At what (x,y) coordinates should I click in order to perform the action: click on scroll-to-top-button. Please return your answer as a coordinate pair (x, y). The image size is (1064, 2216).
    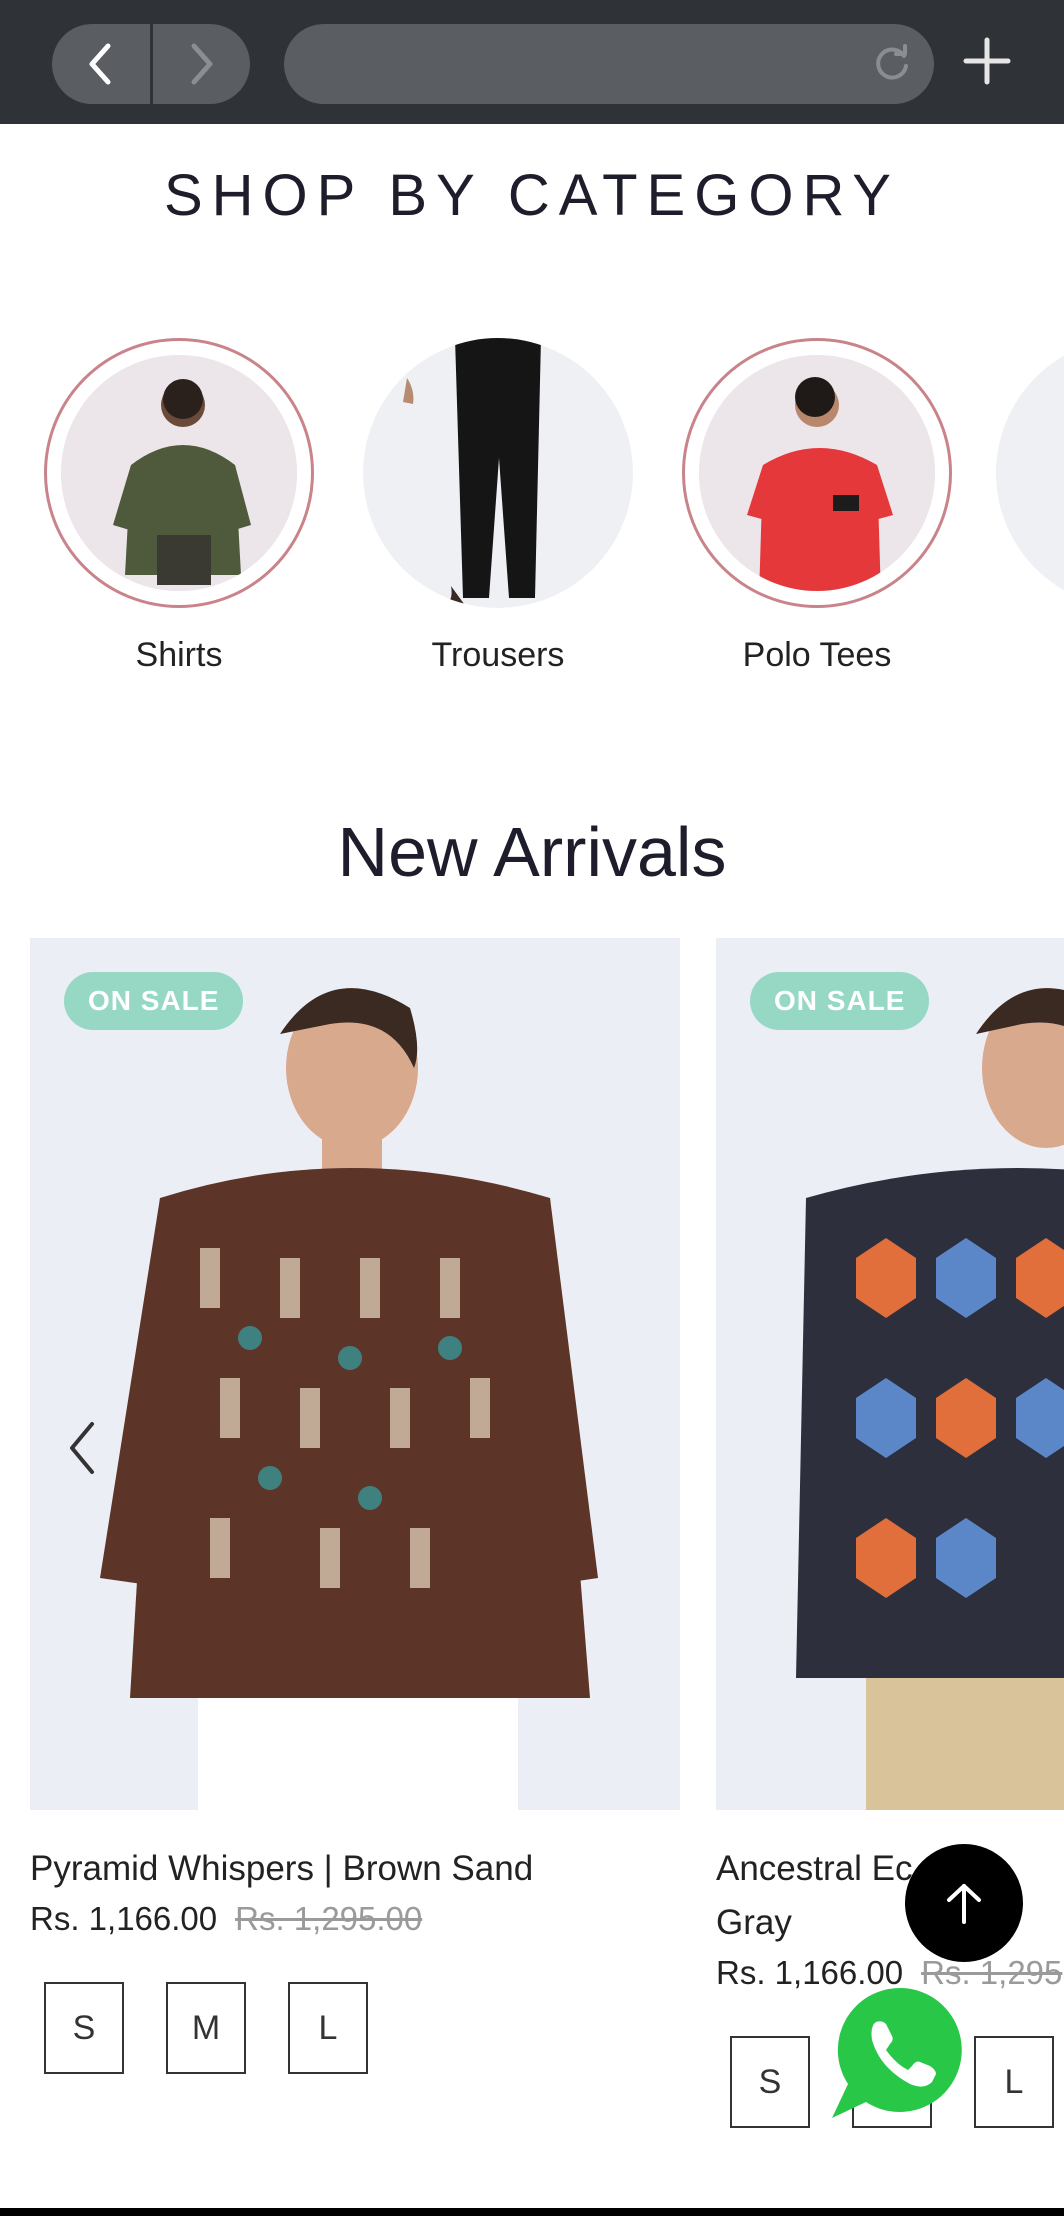
    Looking at the image, I should click on (964, 1903).